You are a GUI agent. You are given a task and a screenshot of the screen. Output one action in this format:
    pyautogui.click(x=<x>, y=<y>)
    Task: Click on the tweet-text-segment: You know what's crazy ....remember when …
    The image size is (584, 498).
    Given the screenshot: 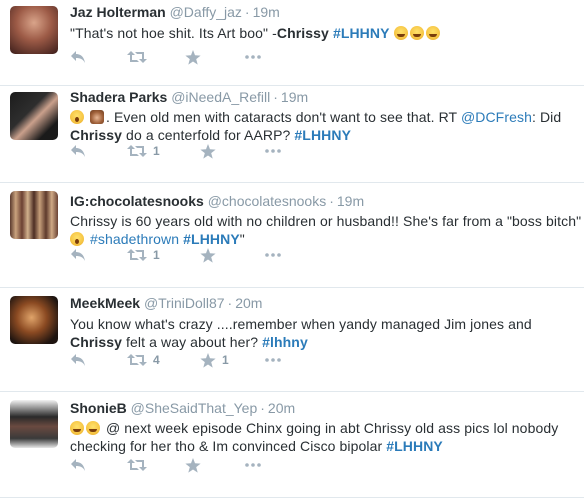 What is the action you would take?
    pyautogui.click(x=301, y=324)
    